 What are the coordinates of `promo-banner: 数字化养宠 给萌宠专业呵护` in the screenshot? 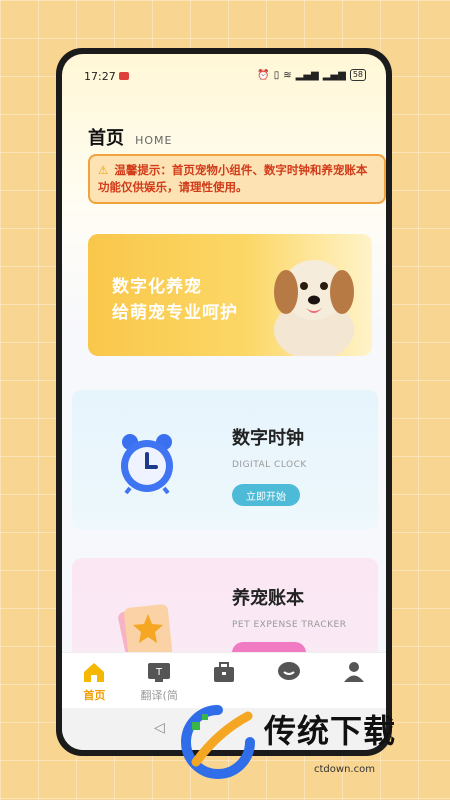 It's located at (230, 295).